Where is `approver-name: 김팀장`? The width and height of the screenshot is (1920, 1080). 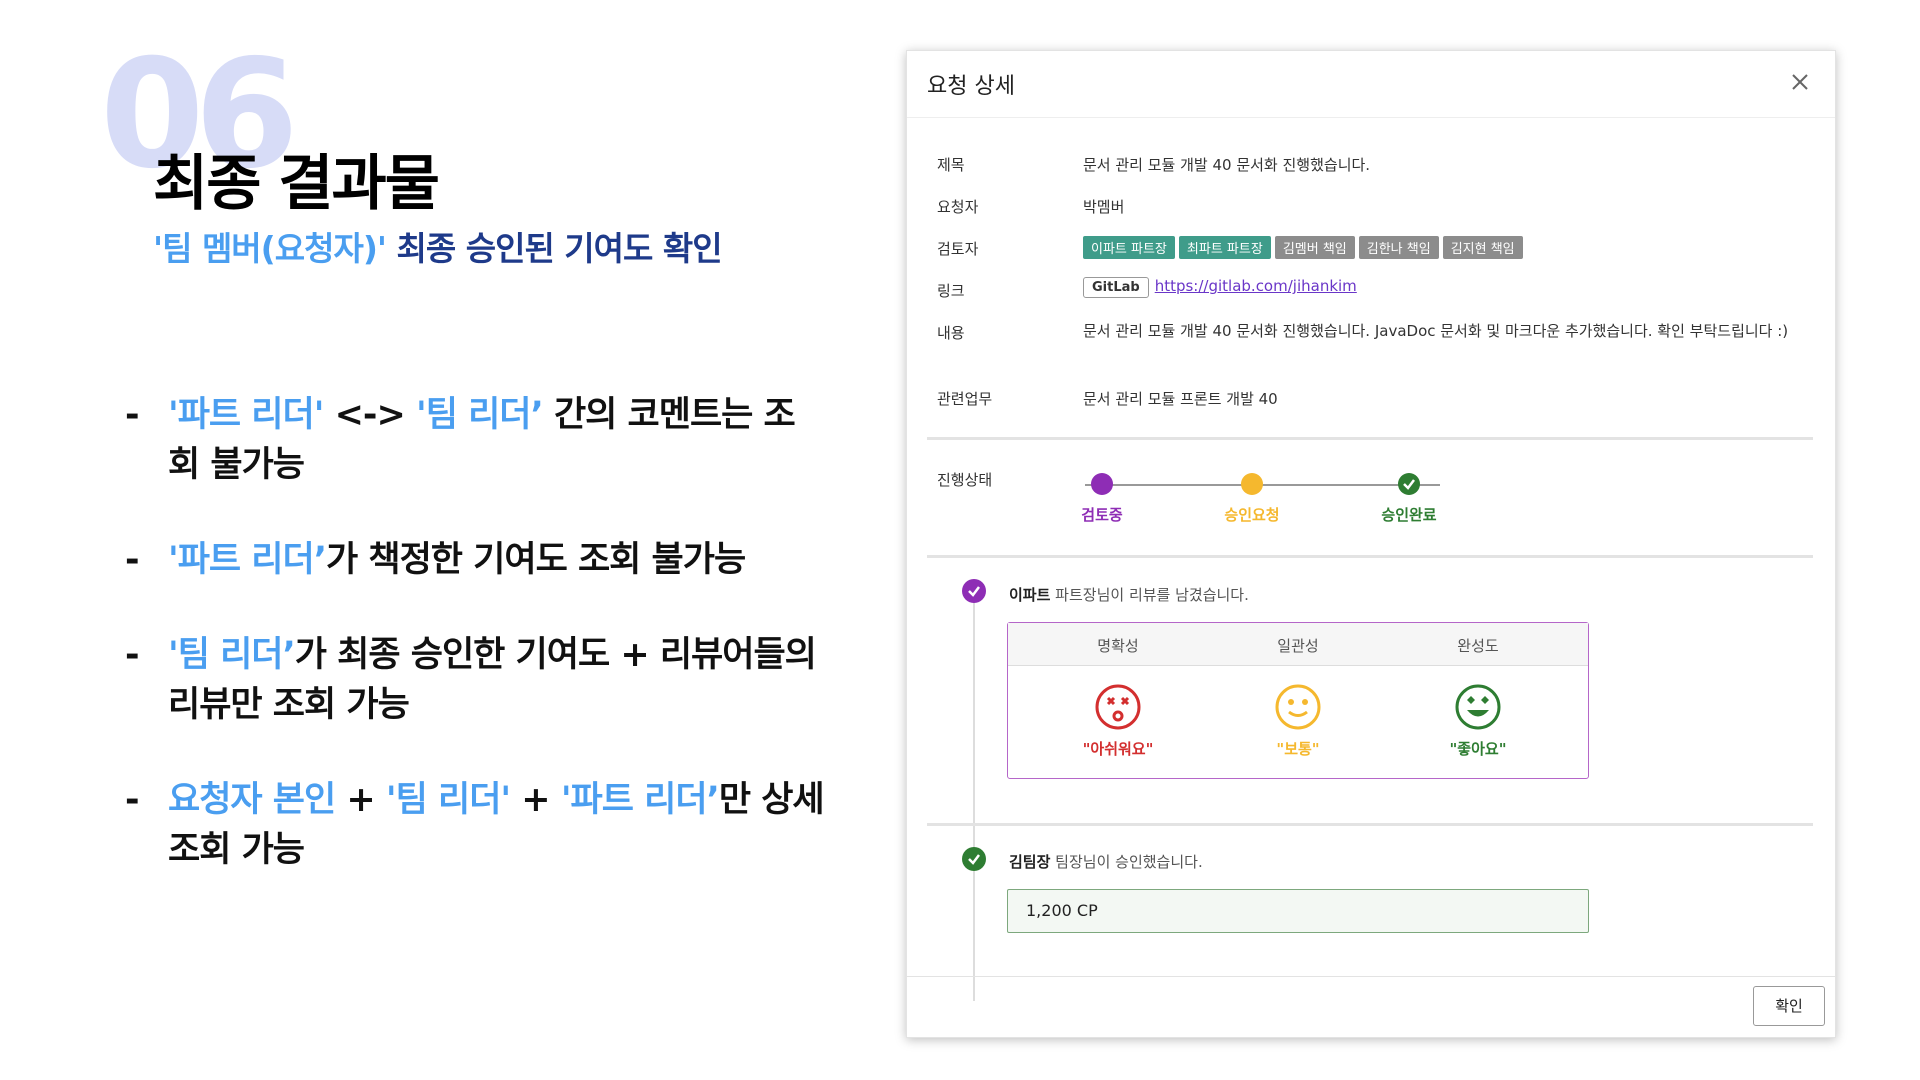
approver-name: 김팀장 is located at coordinates (1030, 862).